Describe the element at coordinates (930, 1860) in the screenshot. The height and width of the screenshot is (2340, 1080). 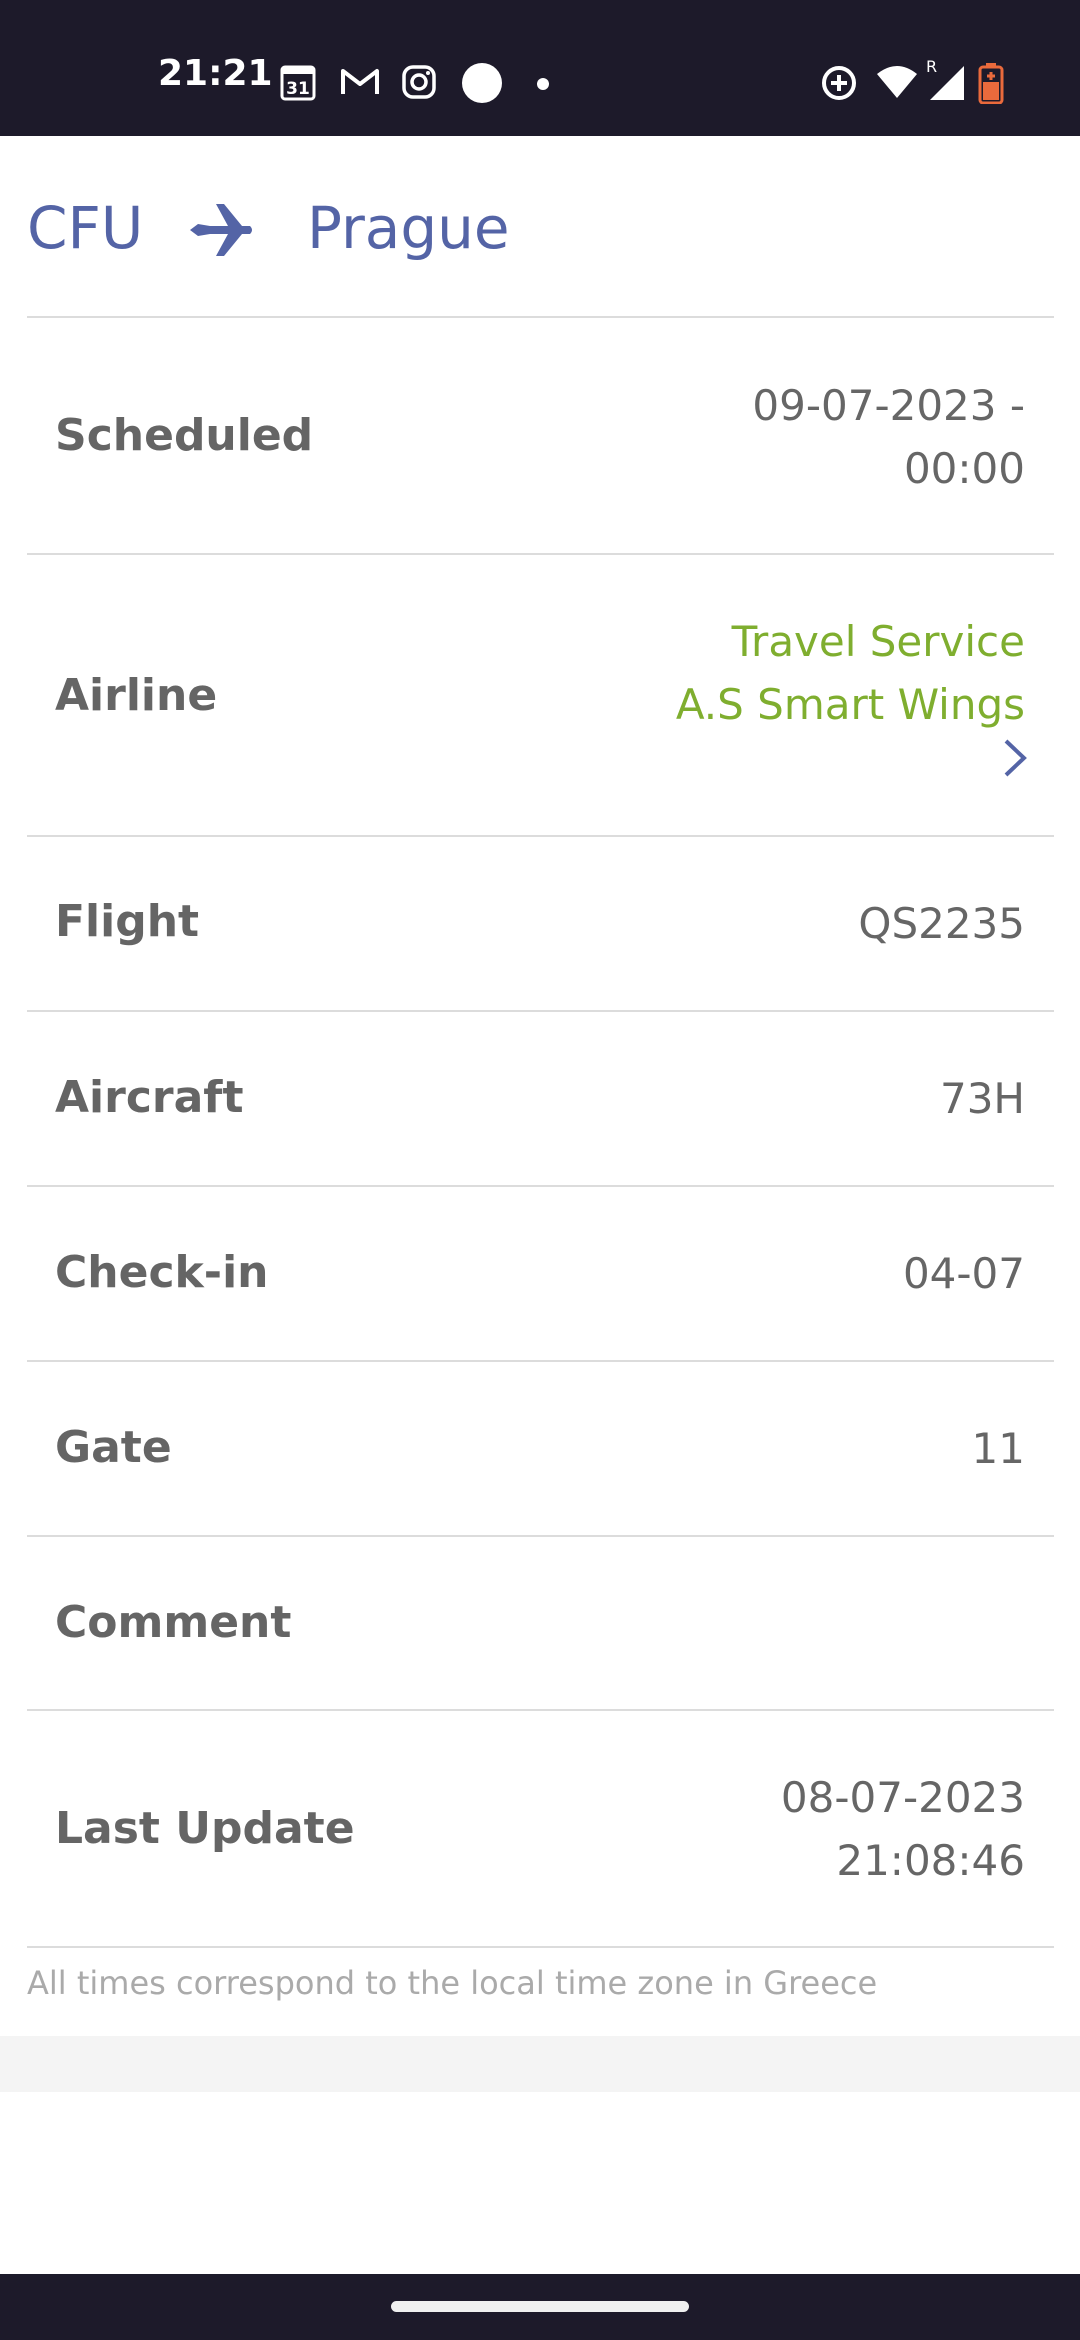
I see `last-update-time: 21:08:46` at that location.